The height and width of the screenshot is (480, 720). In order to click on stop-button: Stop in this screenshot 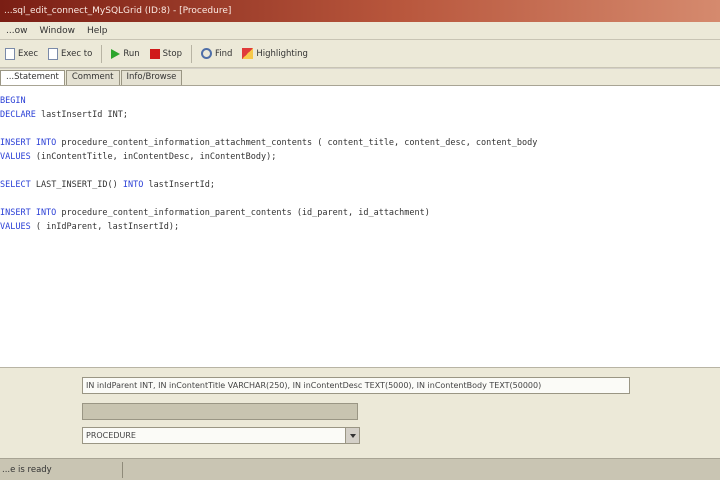, I will do `click(166, 54)`.